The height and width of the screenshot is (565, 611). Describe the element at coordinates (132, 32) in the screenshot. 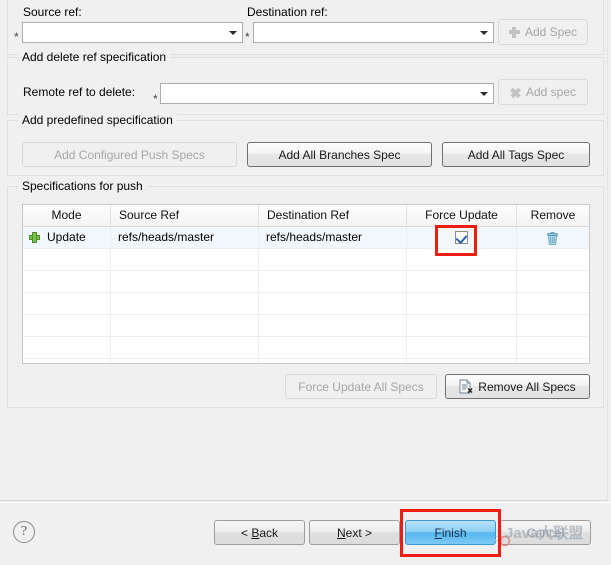

I see `source-ref-combo` at that location.